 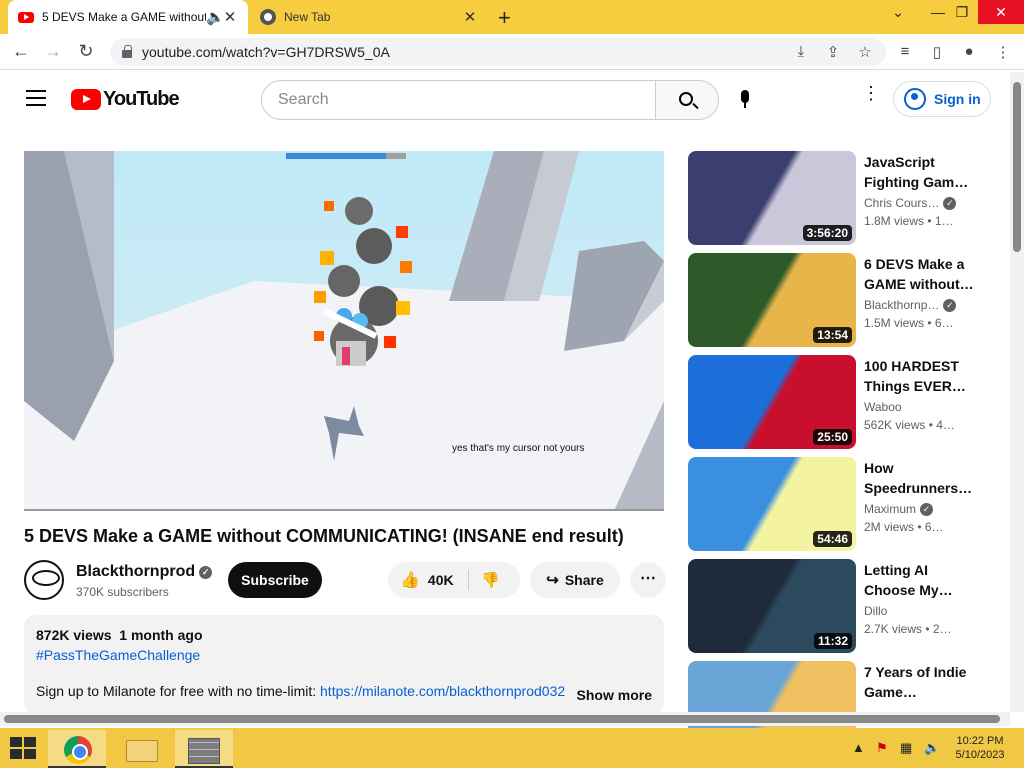 I want to click on show-more-button: Show more, so click(x=612, y=695).